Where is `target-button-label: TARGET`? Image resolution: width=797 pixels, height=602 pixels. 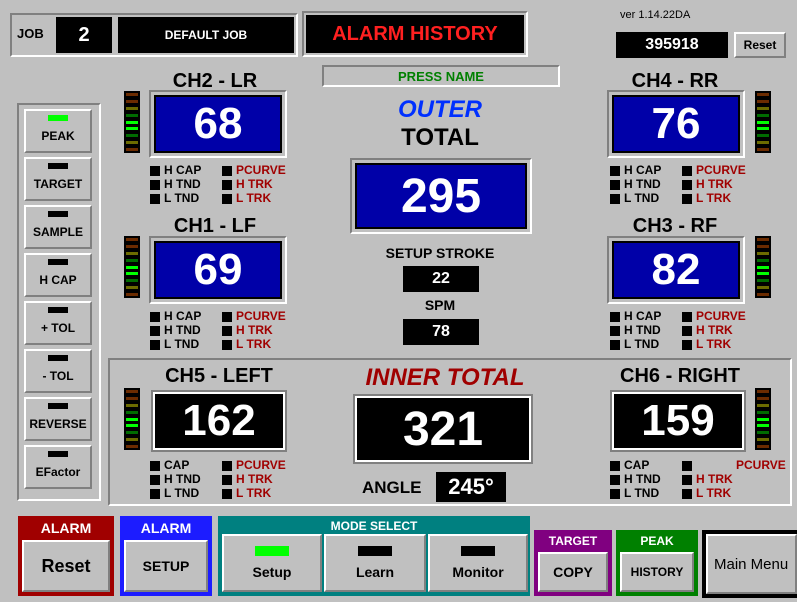
target-button-label: TARGET is located at coordinates (58, 184).